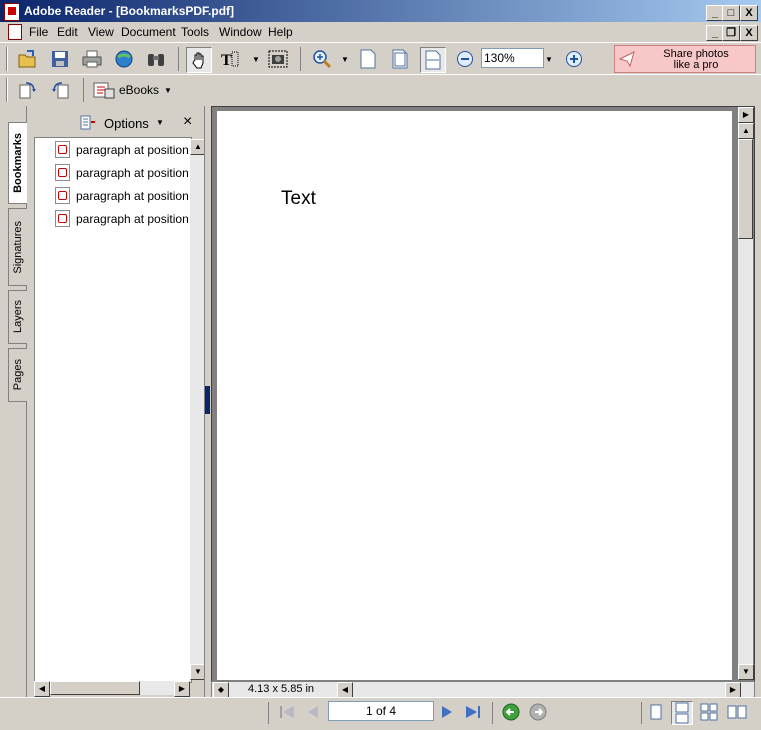 The width and height of the screenshot is (761, 730). I want to click on menu-edit: Edit, so click(67, 32).